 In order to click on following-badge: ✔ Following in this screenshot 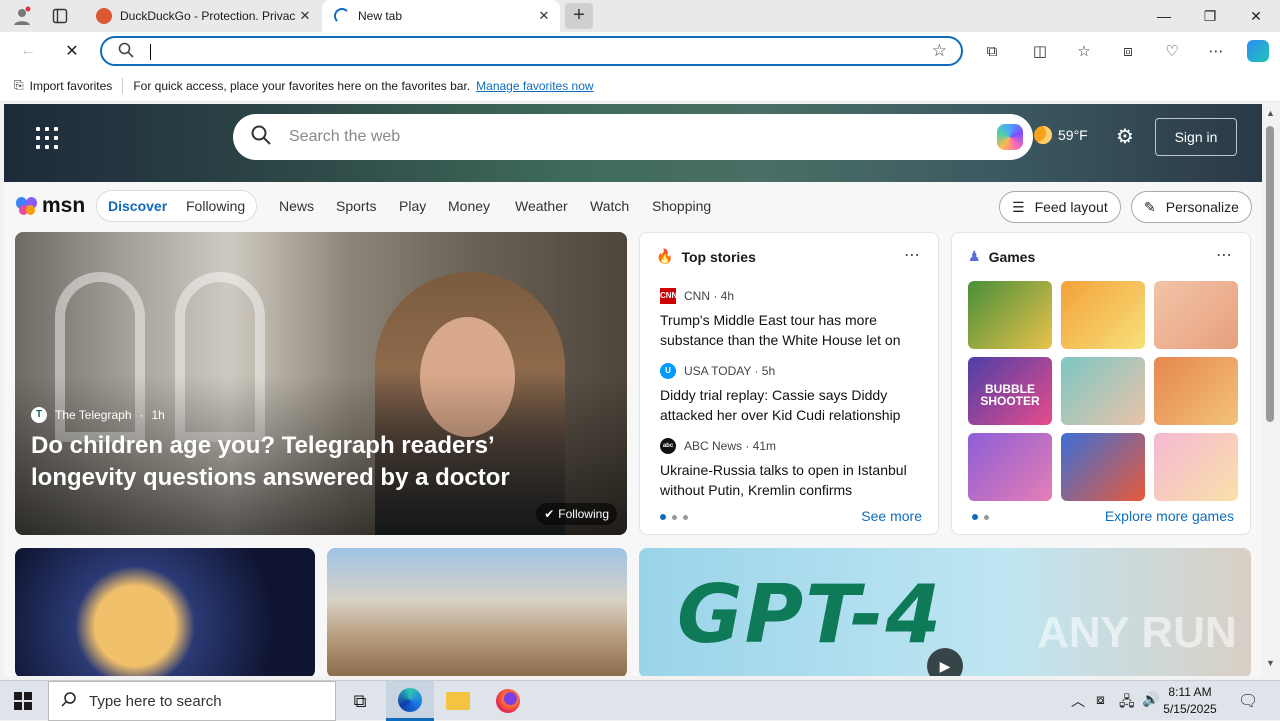, I will do `click(576, 514)`.